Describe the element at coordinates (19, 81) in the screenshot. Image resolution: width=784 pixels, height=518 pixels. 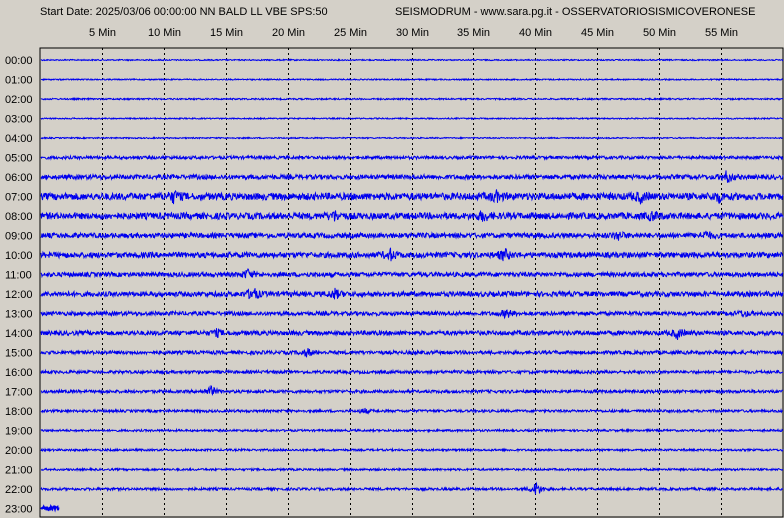
I see `hour-label: 01:00` at that location.